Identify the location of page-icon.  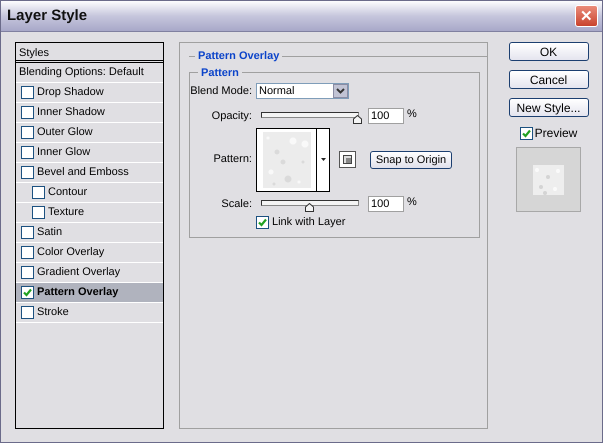
(347, 159).